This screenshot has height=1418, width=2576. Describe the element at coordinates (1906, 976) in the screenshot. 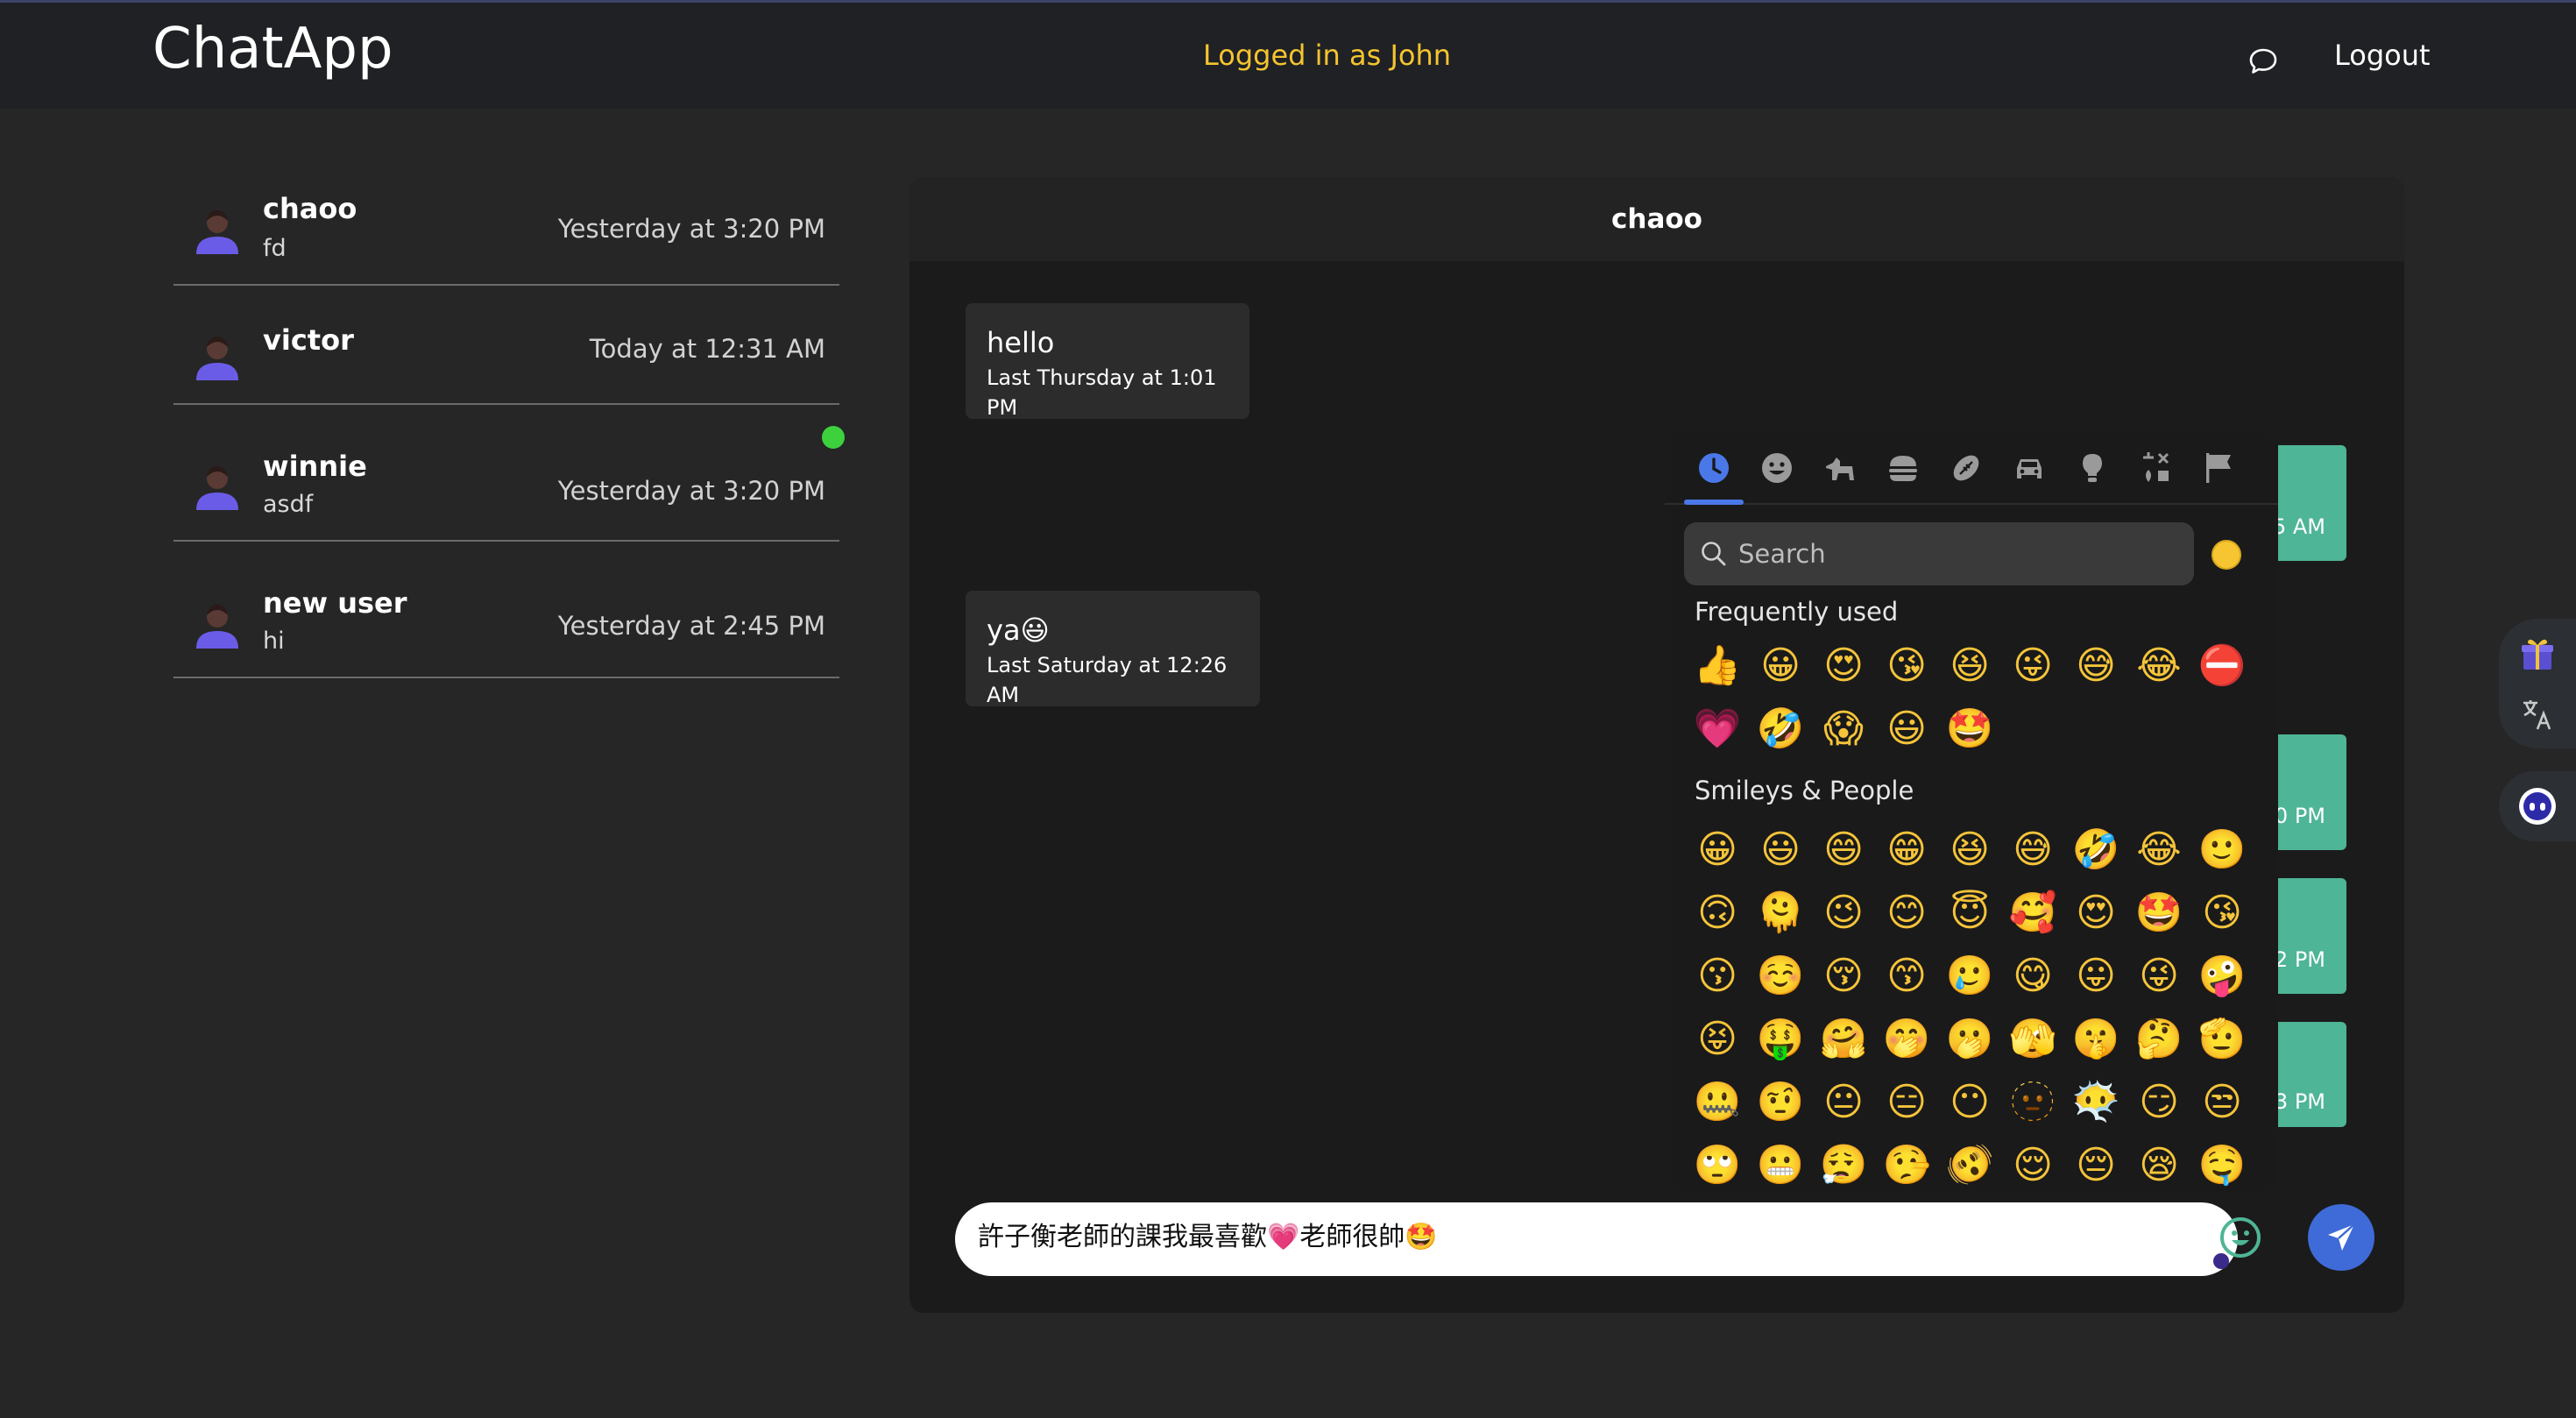

I see `emoji-option: 😙` at that location.